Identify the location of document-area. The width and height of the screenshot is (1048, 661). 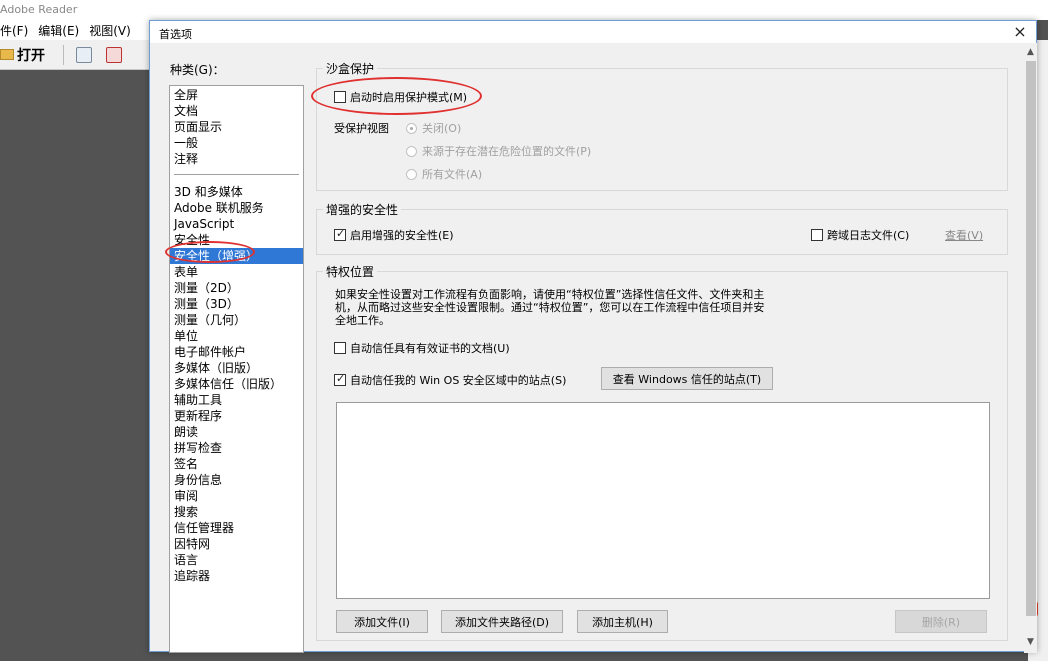
(75, 365).